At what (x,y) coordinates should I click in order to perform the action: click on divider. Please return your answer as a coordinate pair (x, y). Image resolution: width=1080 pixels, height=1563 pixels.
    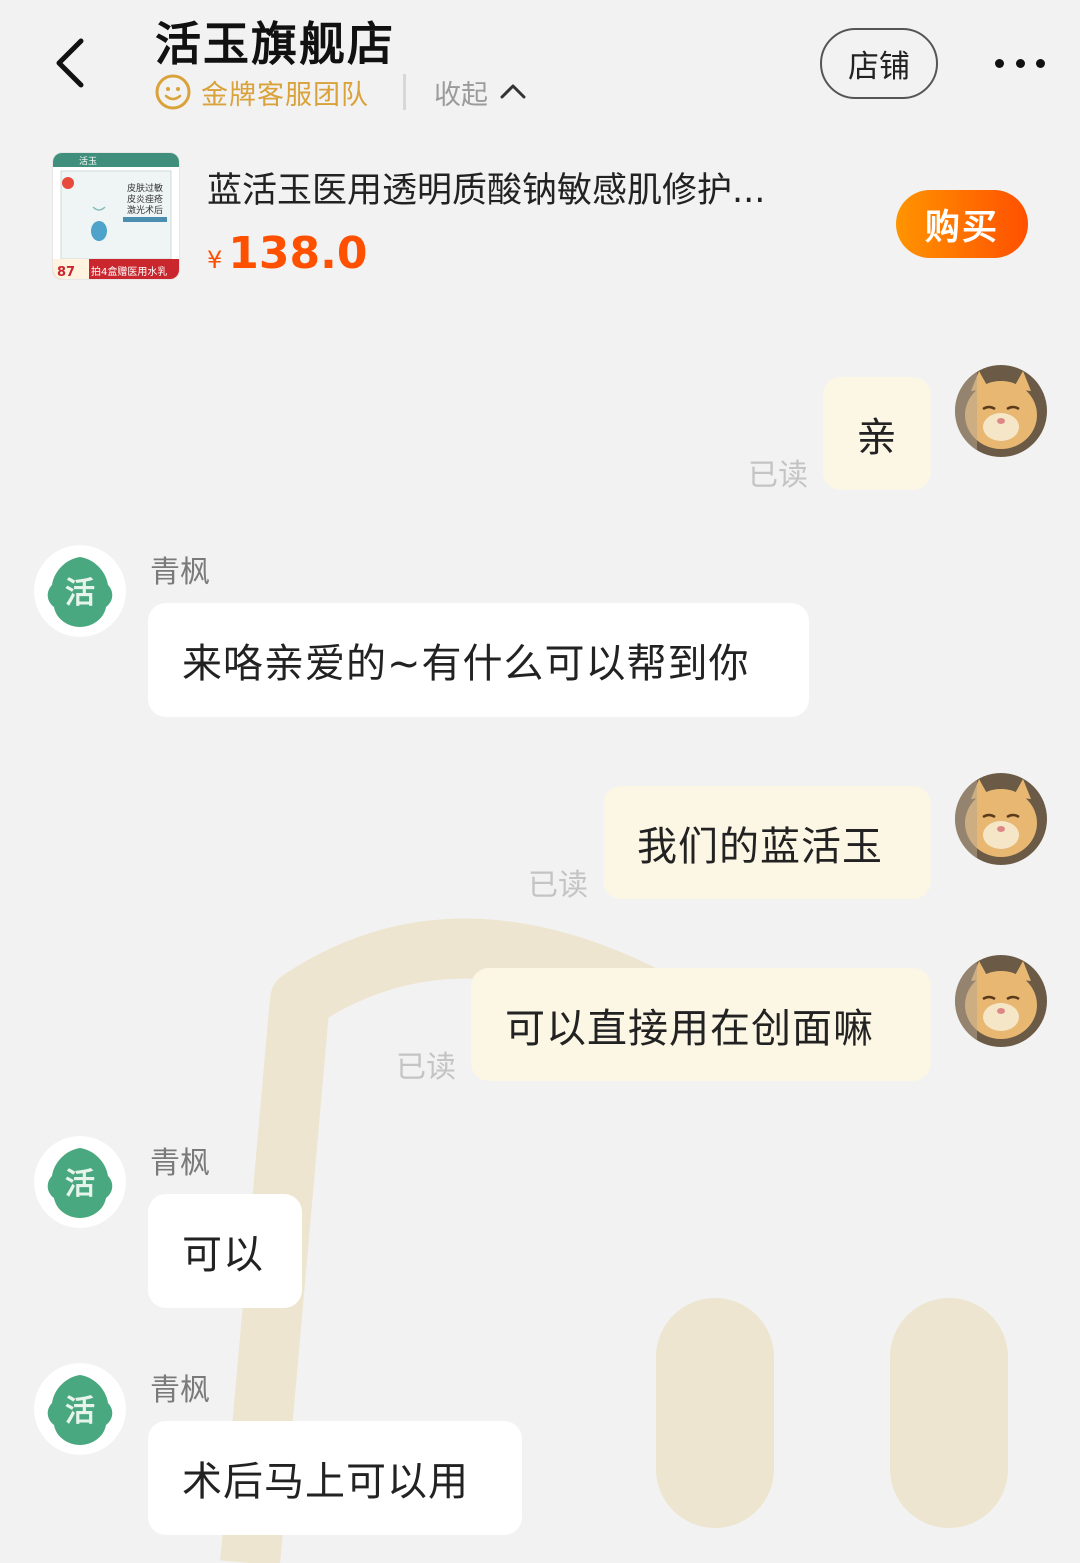
    Looking at the image, I should click on (404, 92).